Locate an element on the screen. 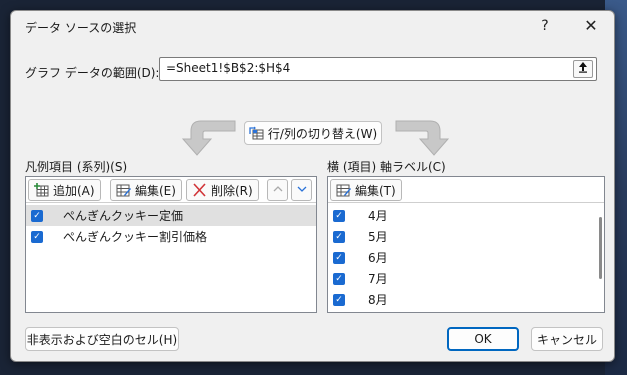  help-button: ? is located at coordinates (545, 26).